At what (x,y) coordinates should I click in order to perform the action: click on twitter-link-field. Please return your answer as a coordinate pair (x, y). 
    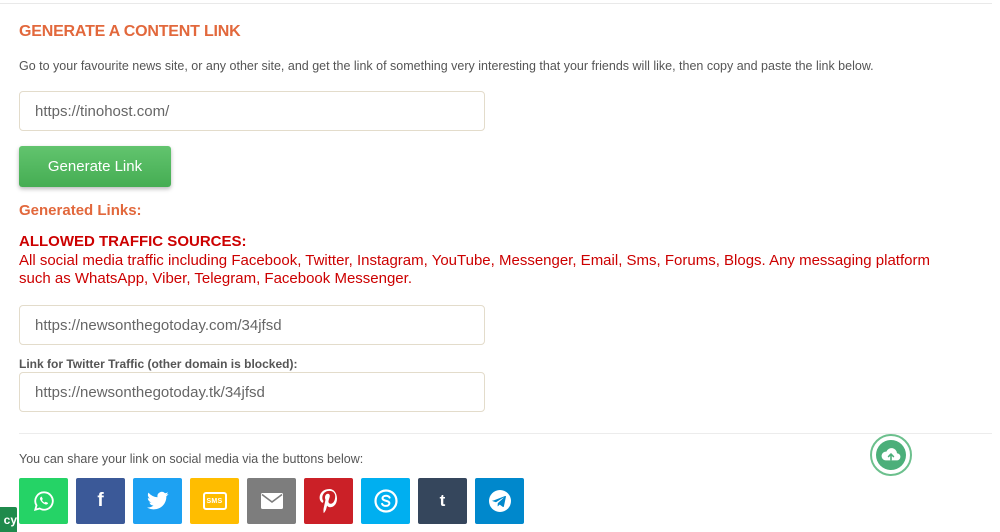
    Looking at the image, I should click on (252, 392).